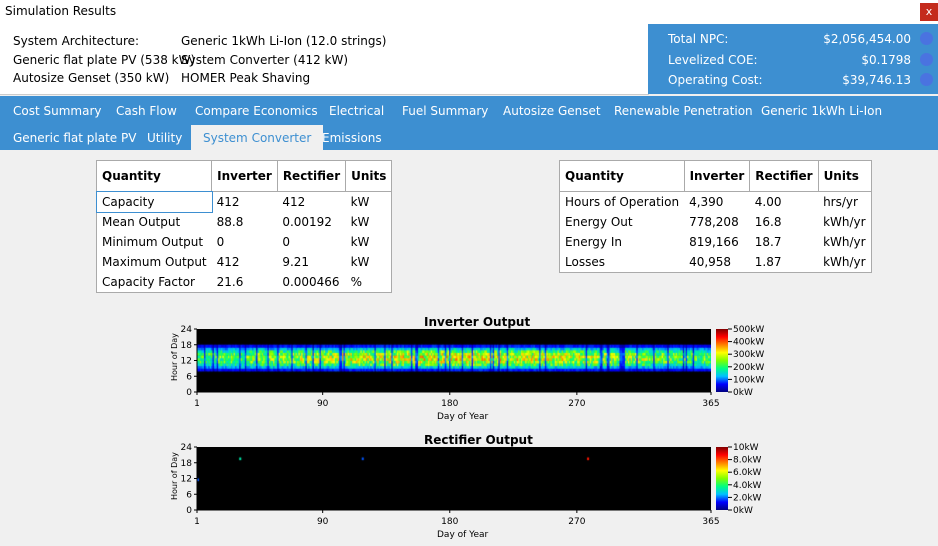 This screenshot has height=546, width=938. I want to click on architecture-label: System Architecture:, so click(76, 41).